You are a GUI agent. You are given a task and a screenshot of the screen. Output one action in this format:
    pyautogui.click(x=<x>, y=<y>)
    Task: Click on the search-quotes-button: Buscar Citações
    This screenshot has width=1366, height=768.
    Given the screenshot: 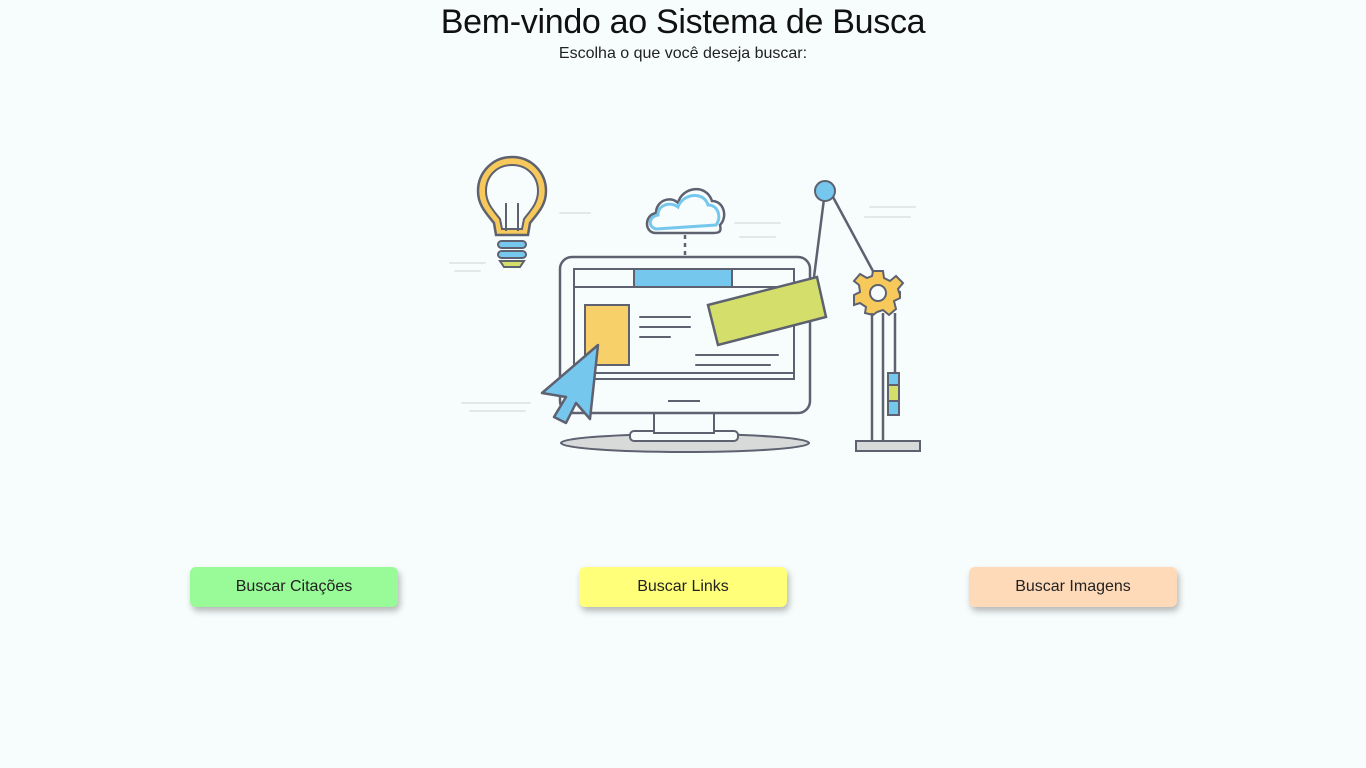 What is the action you would take?
    pyautogui.click(x=294, y=587)
    